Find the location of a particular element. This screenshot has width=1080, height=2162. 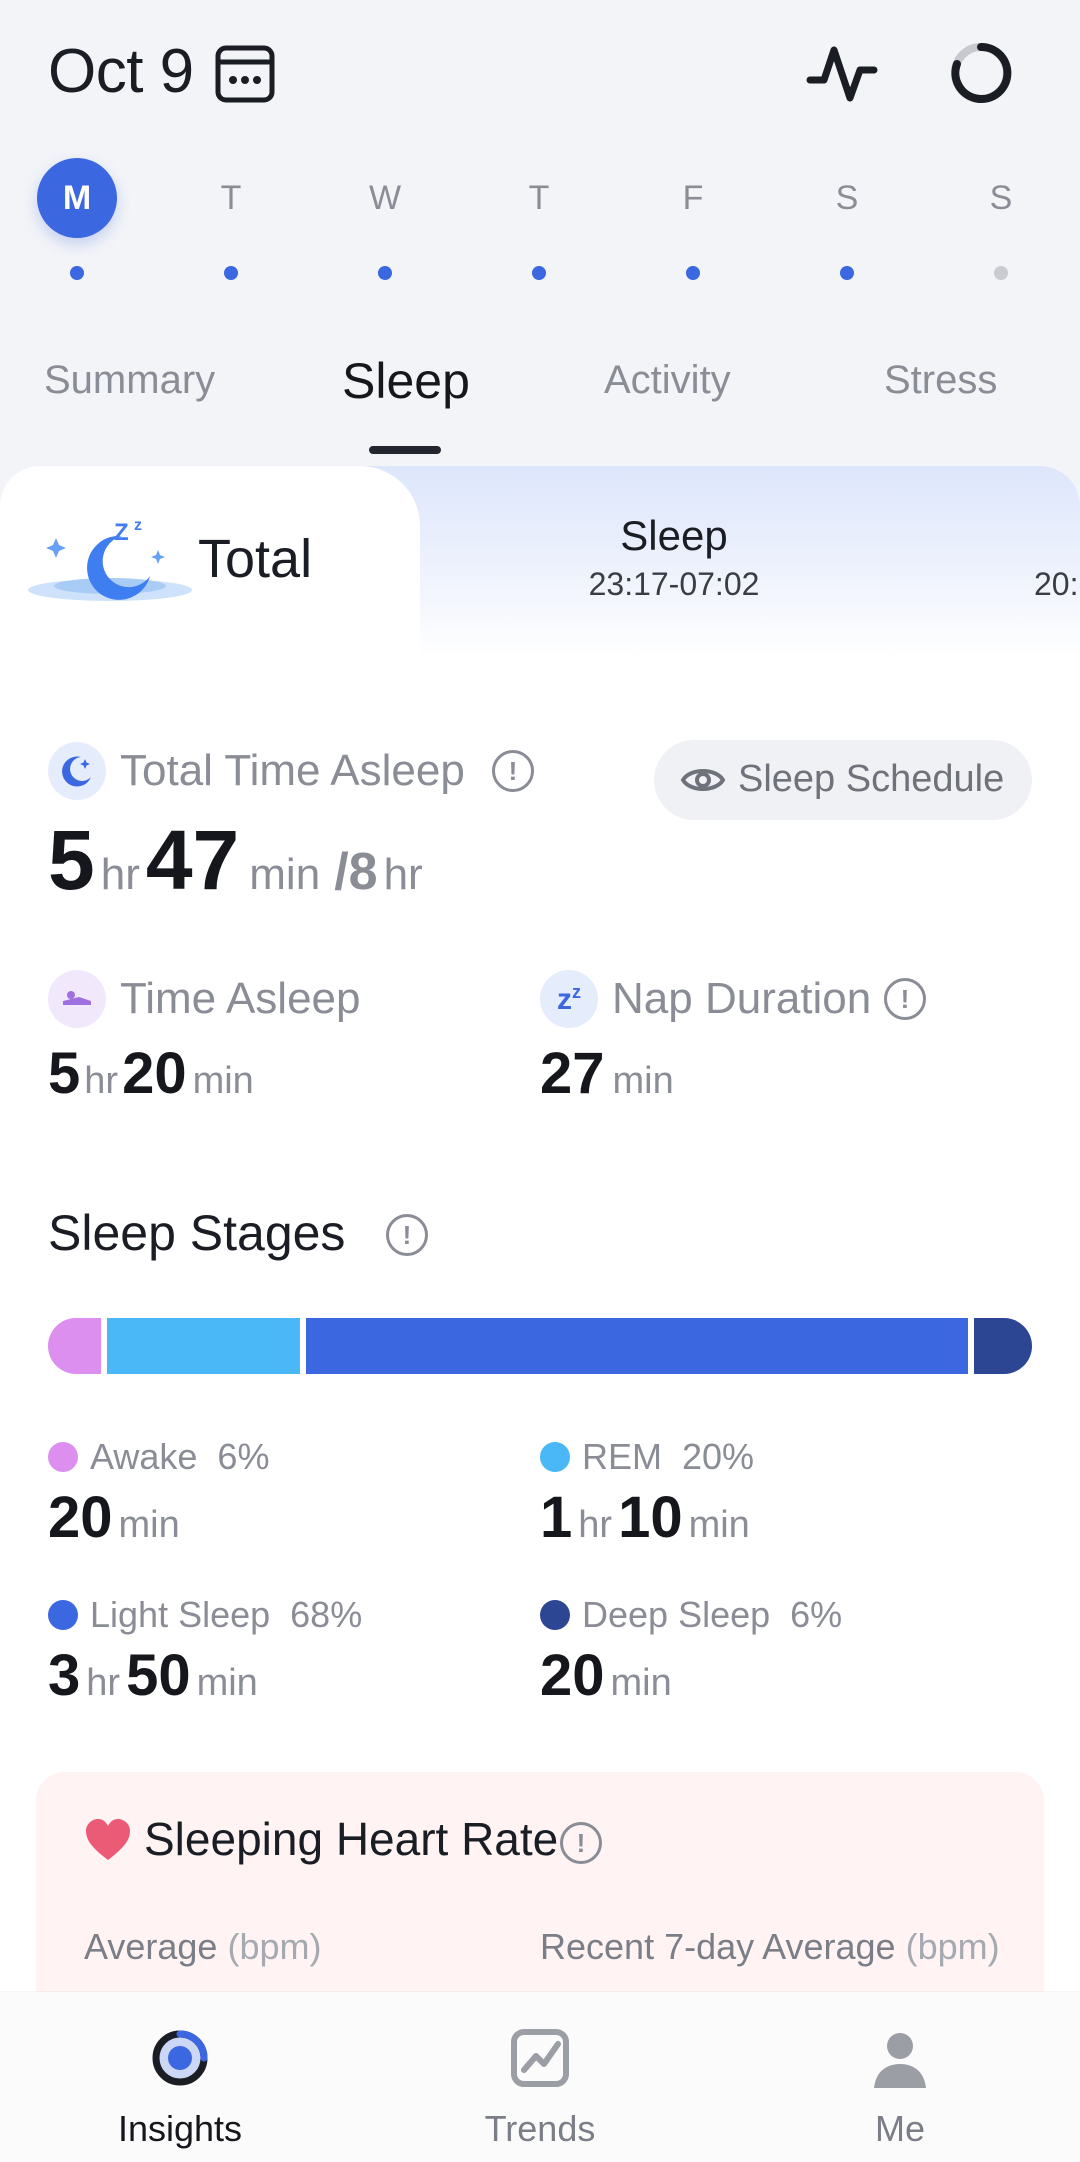

sleep-stages-title: Sleep Stages is located at coordinates (197, 1233).